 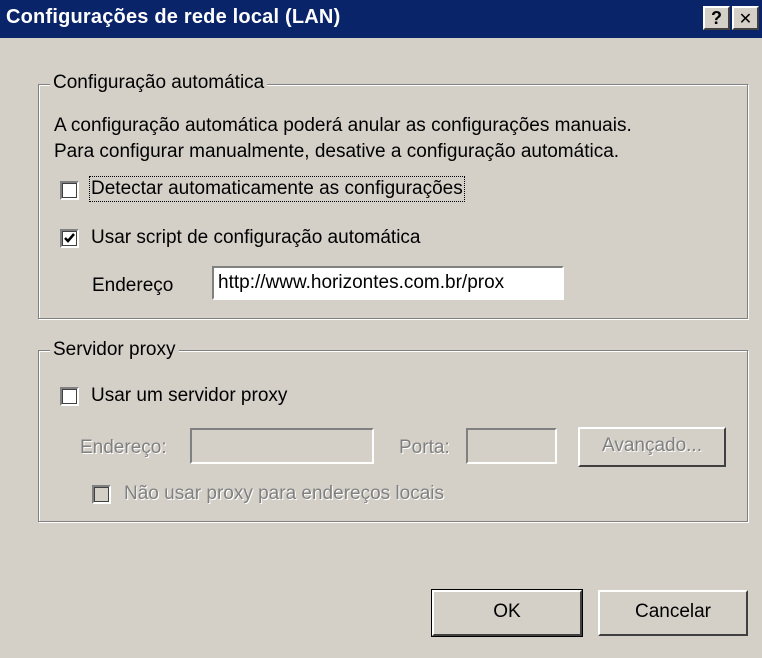 What do you see at coordinates (173, 17) in the screenshot?
I see `window-title: Configurações de rede local (LAN)` at bounding box center [173, 17].